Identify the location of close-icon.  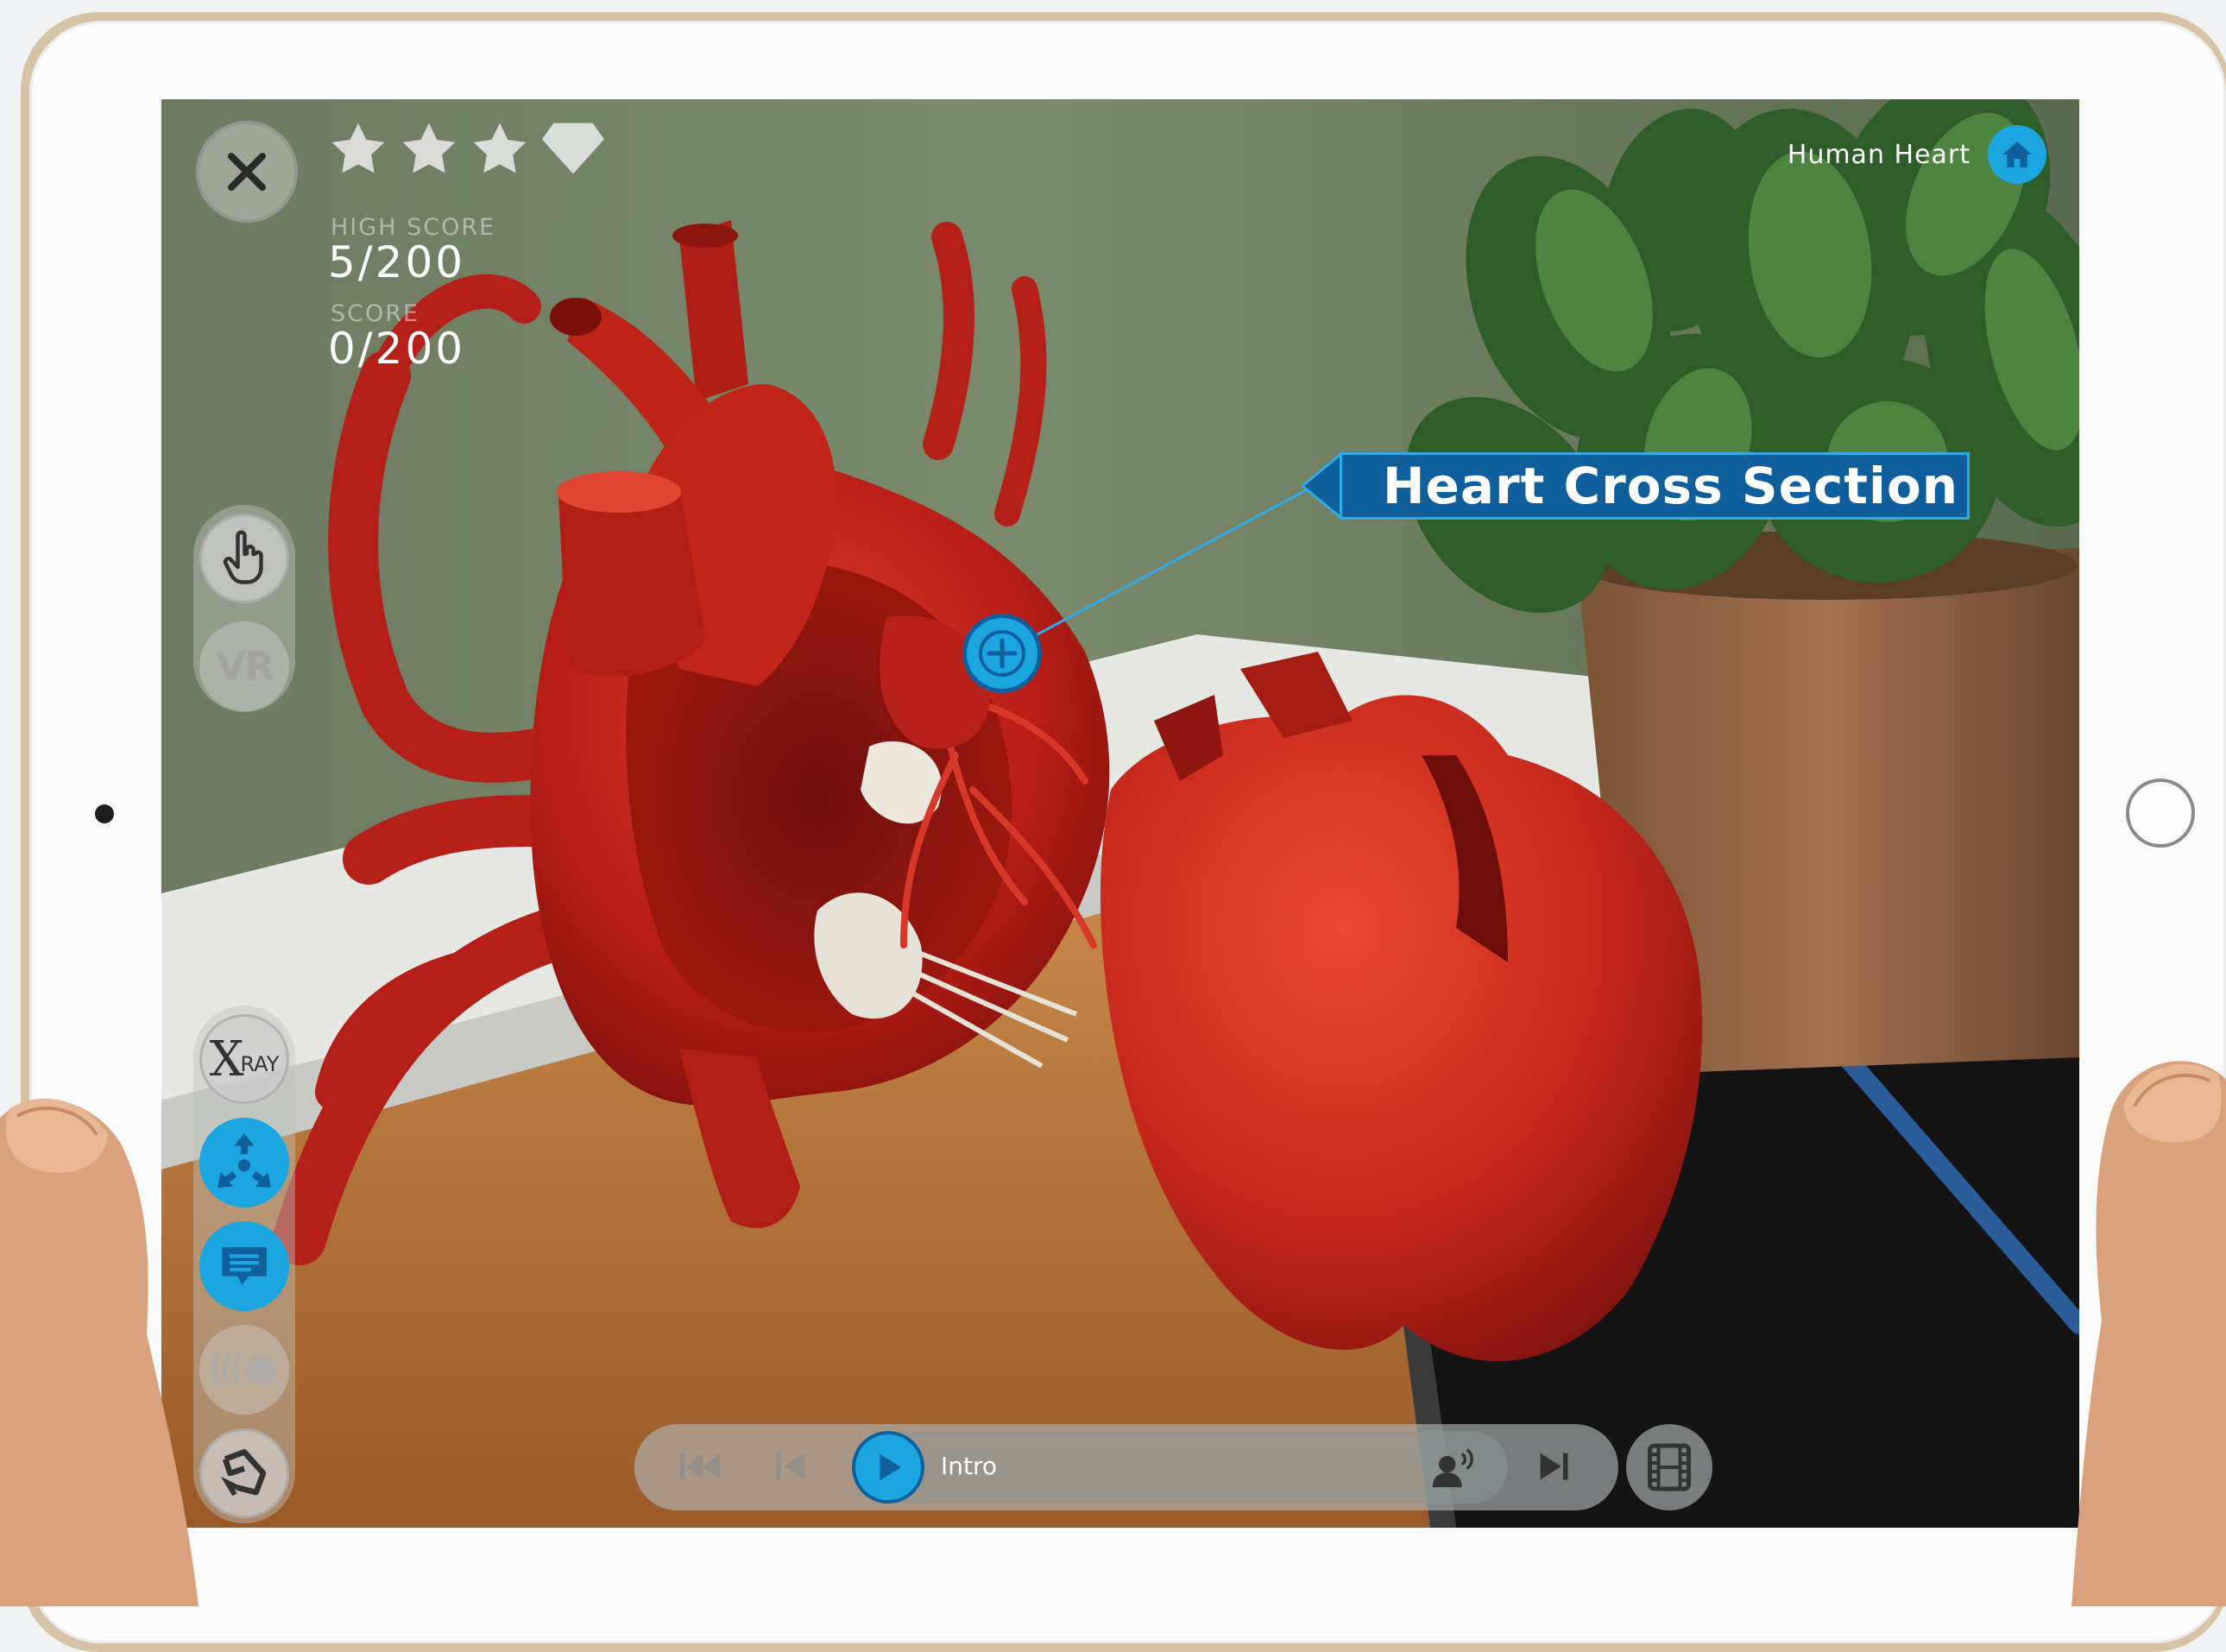
(247, 172).